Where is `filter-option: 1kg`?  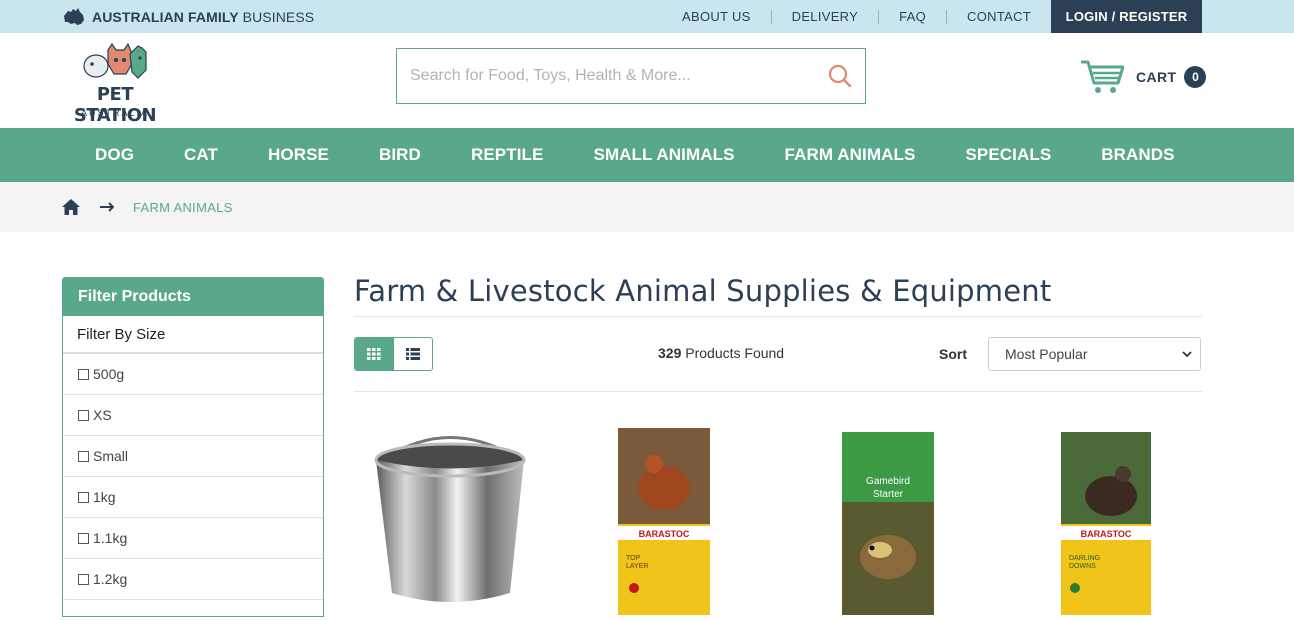 filter-option: 1kg is located at coordinates (193, 497).